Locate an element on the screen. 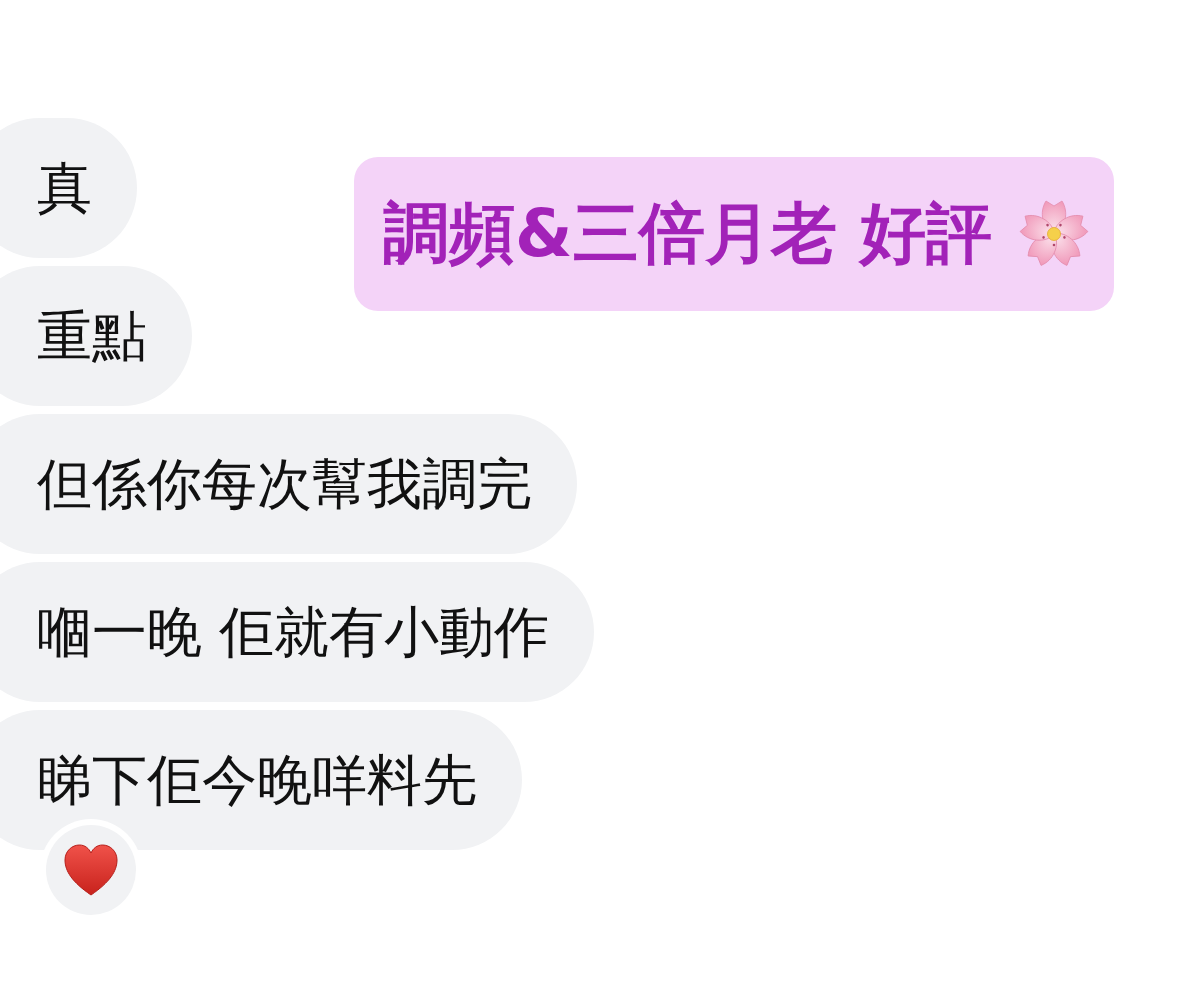 The height and width of the screenshot is (984, 1179). message-bubble: 嗰一晚 佢就有小動作 is located at coordinates (297, 632).